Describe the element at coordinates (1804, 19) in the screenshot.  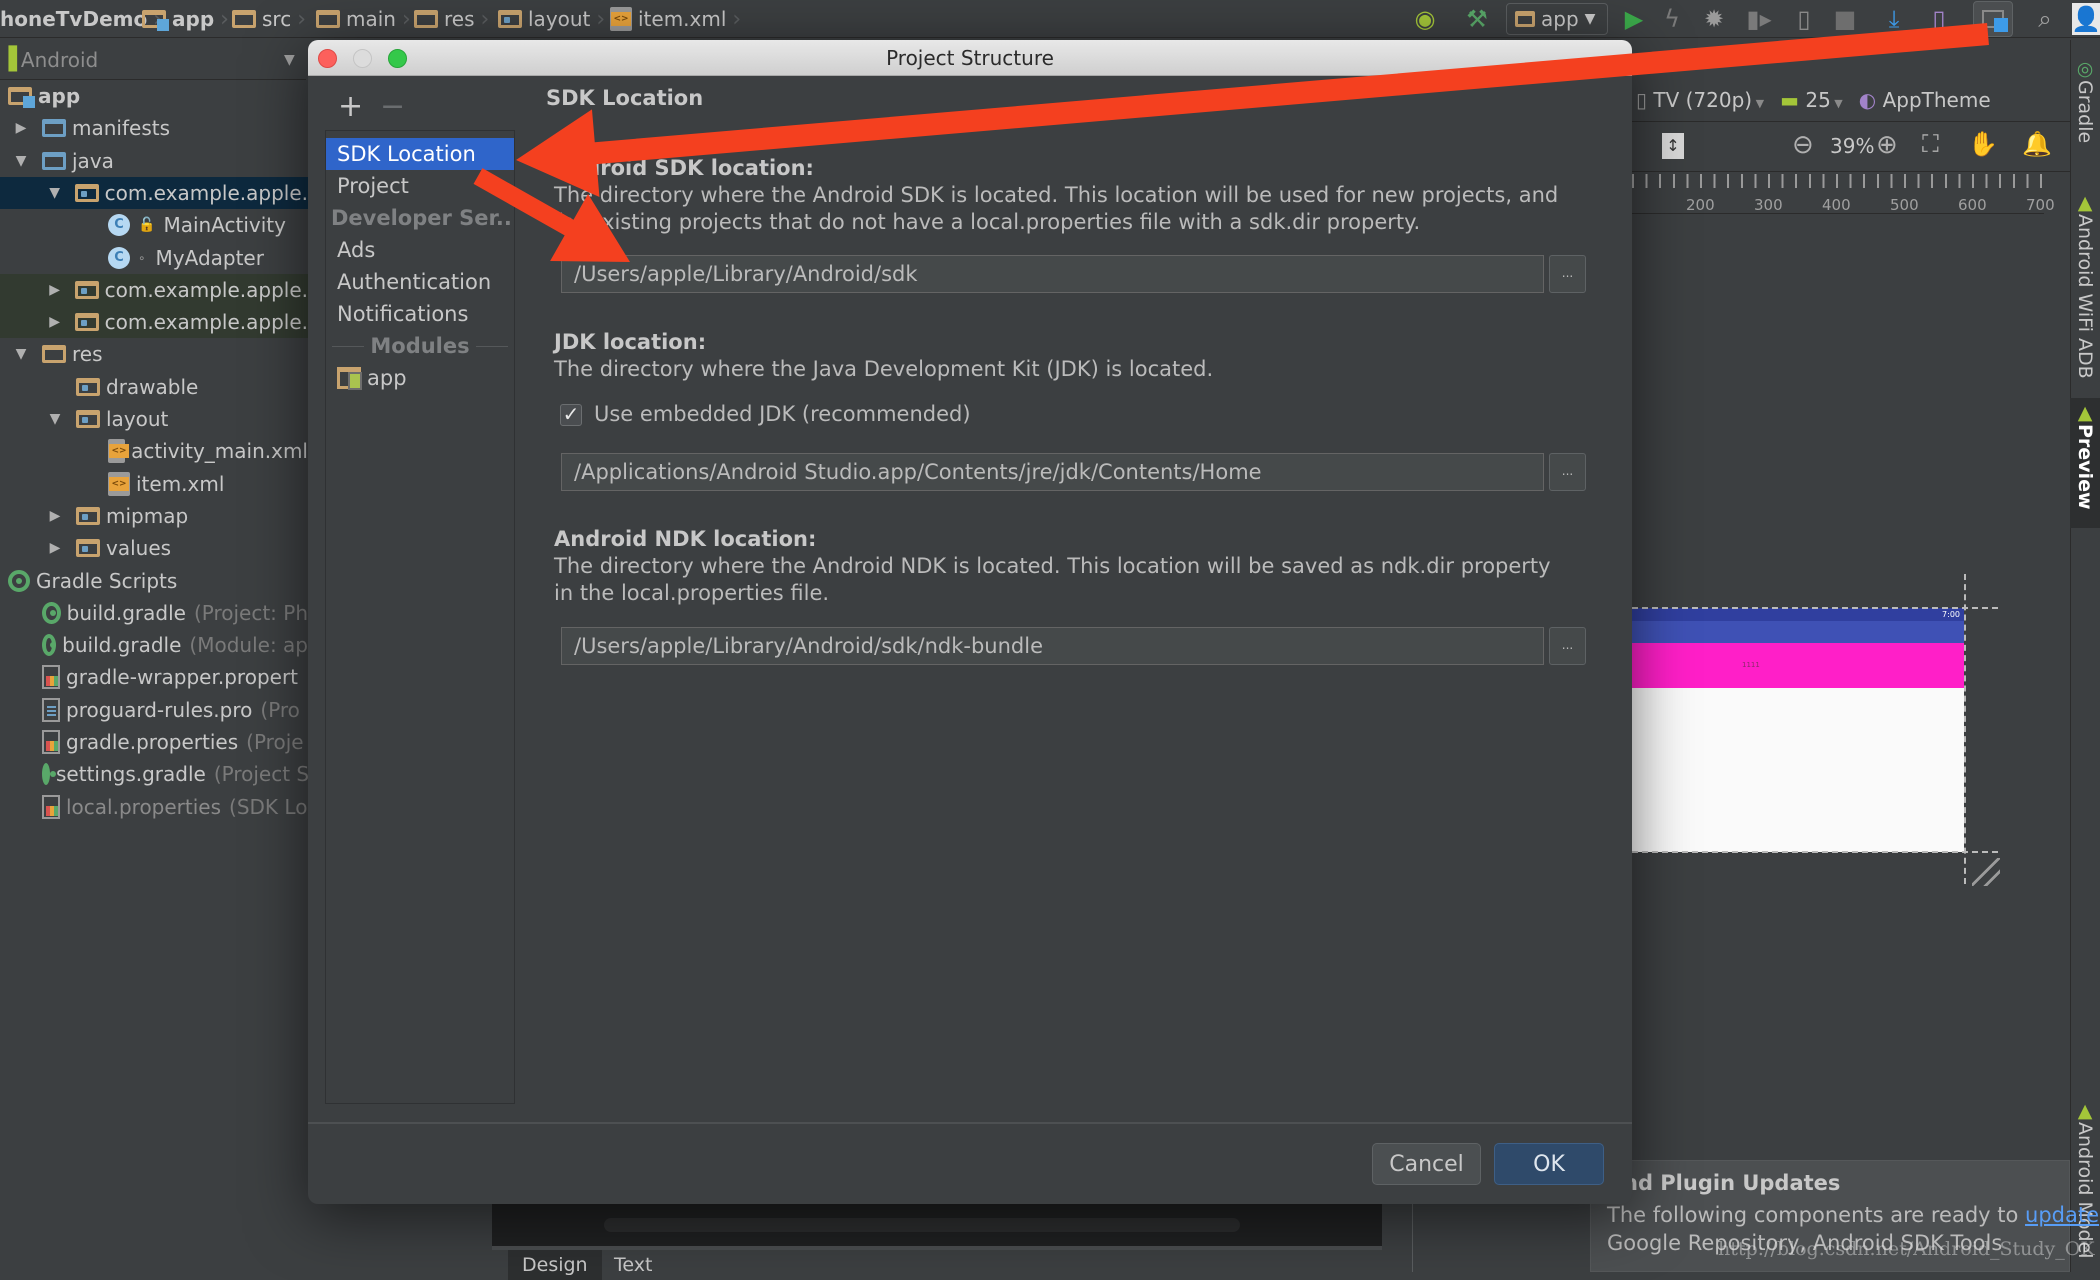
I see `attach-debugger-icon: ▯` at that location.